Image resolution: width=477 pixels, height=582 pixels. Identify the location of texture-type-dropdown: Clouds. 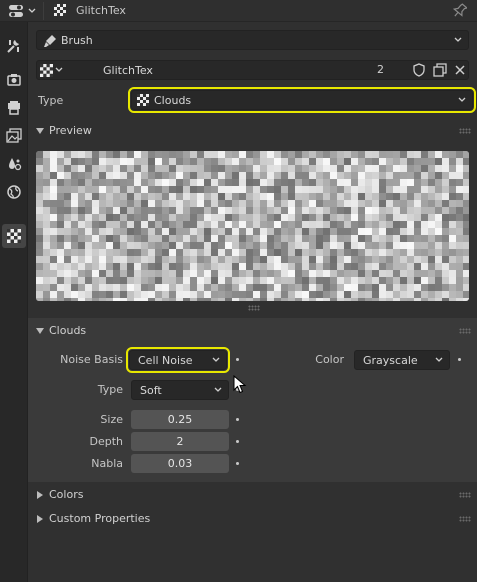
(302, 100).